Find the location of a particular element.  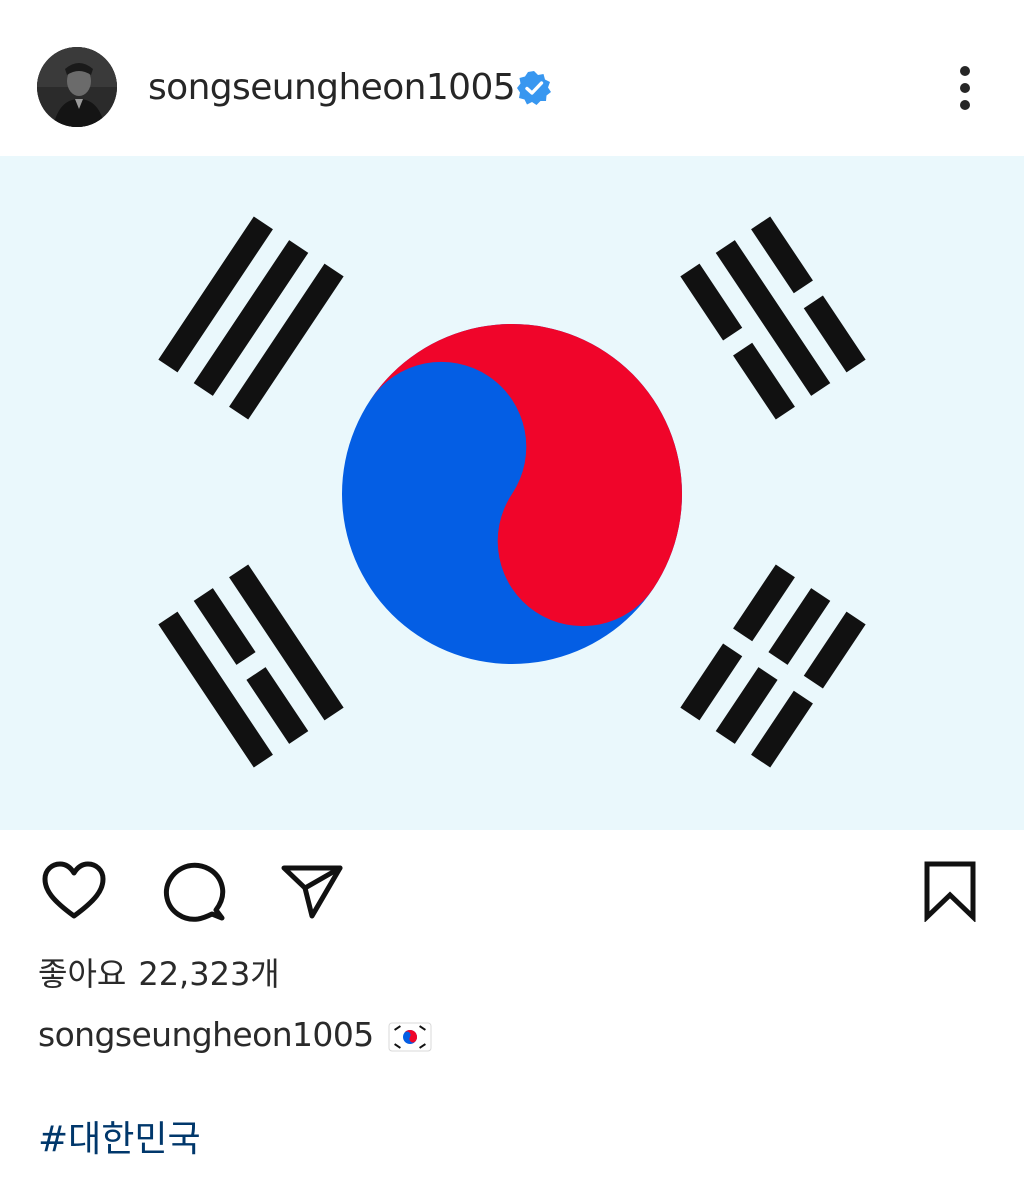

verified-badge-icon is located at coordinates (534, 88).